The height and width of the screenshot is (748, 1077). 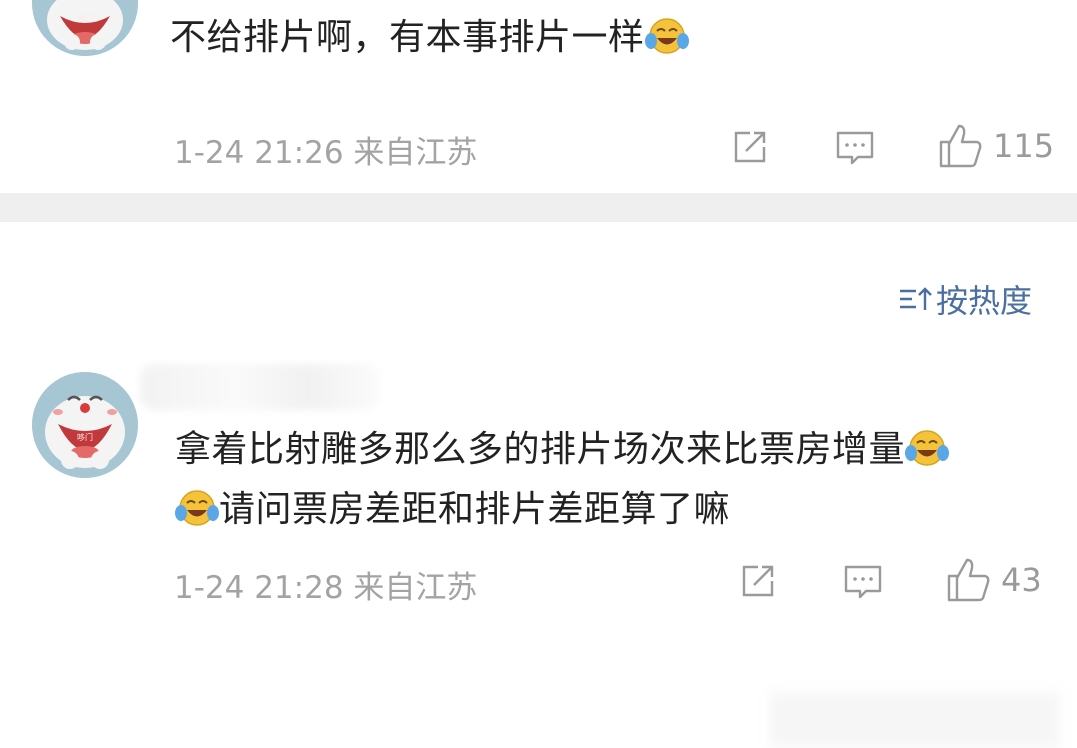 I want to click on redacted-area, so click(x=915, y=720).